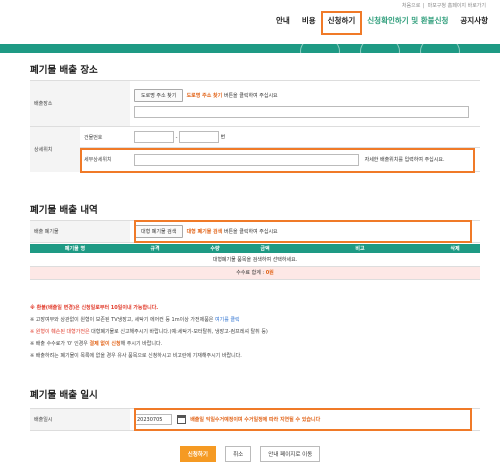  I want to click on fee-total-row: 수수료 합계 : 0원, so click(255, 273).